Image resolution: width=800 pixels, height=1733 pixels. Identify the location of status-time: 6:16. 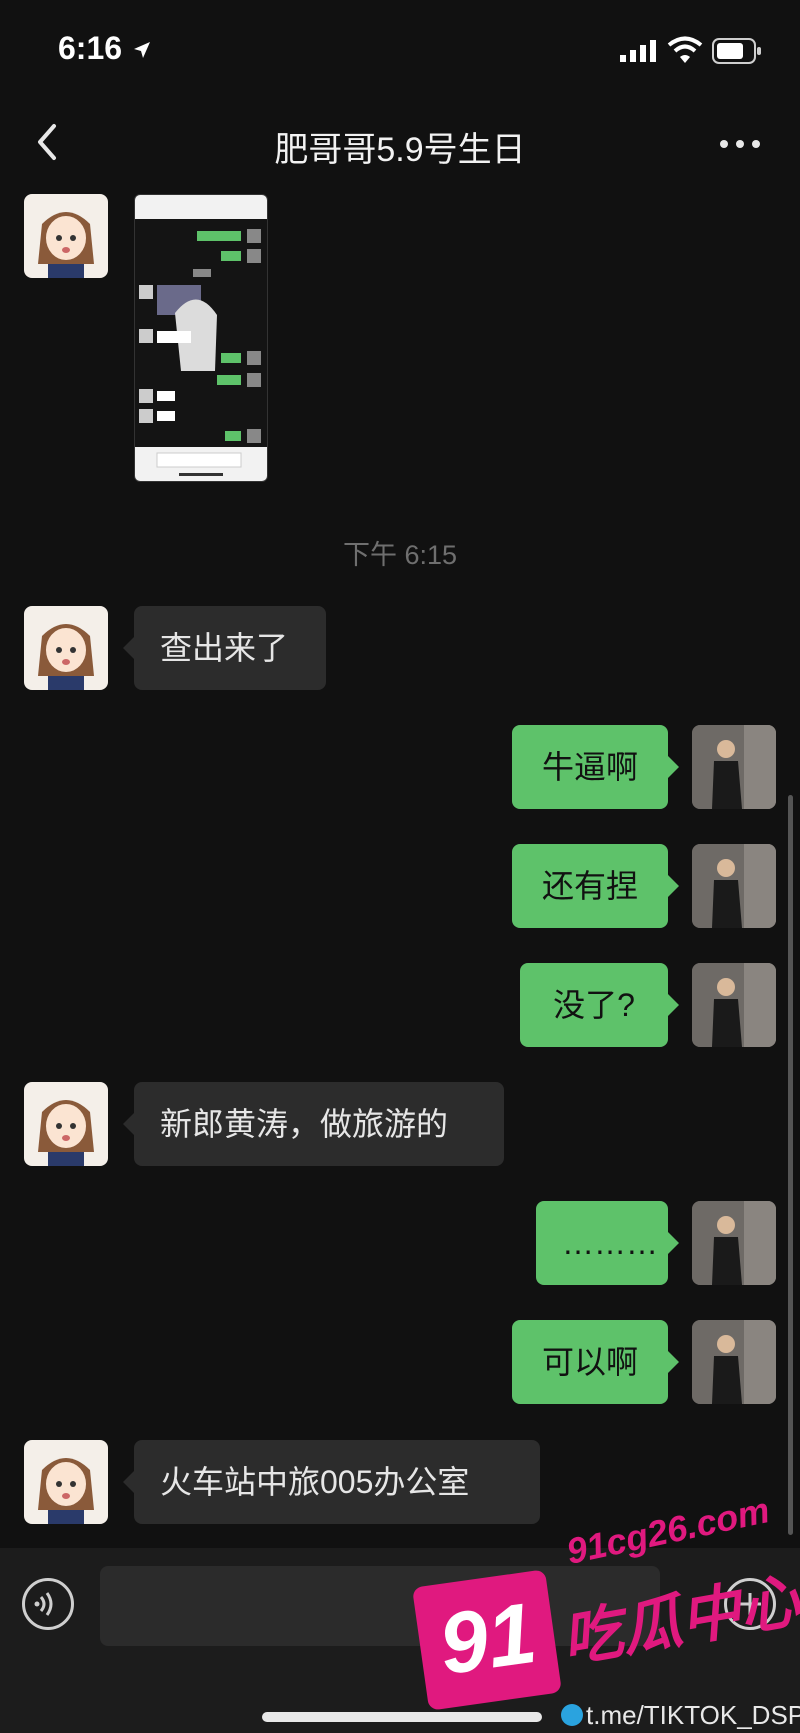
(90, 48).